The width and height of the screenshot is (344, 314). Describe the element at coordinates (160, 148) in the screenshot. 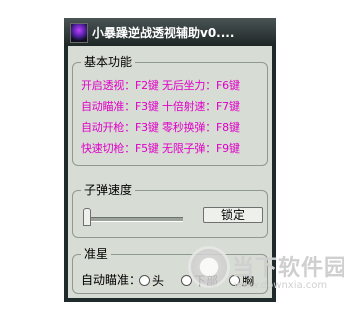

I see `feature-row: 快速切枪：F5键 无限子弹：F9键` at that location.